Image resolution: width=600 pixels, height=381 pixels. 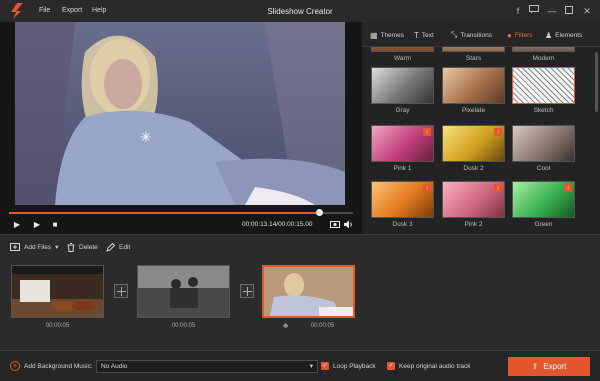 What do you see at coordinates (335, 225) in the screenshot?
I see `snapshot-icon` at bounding box center [335, 225].